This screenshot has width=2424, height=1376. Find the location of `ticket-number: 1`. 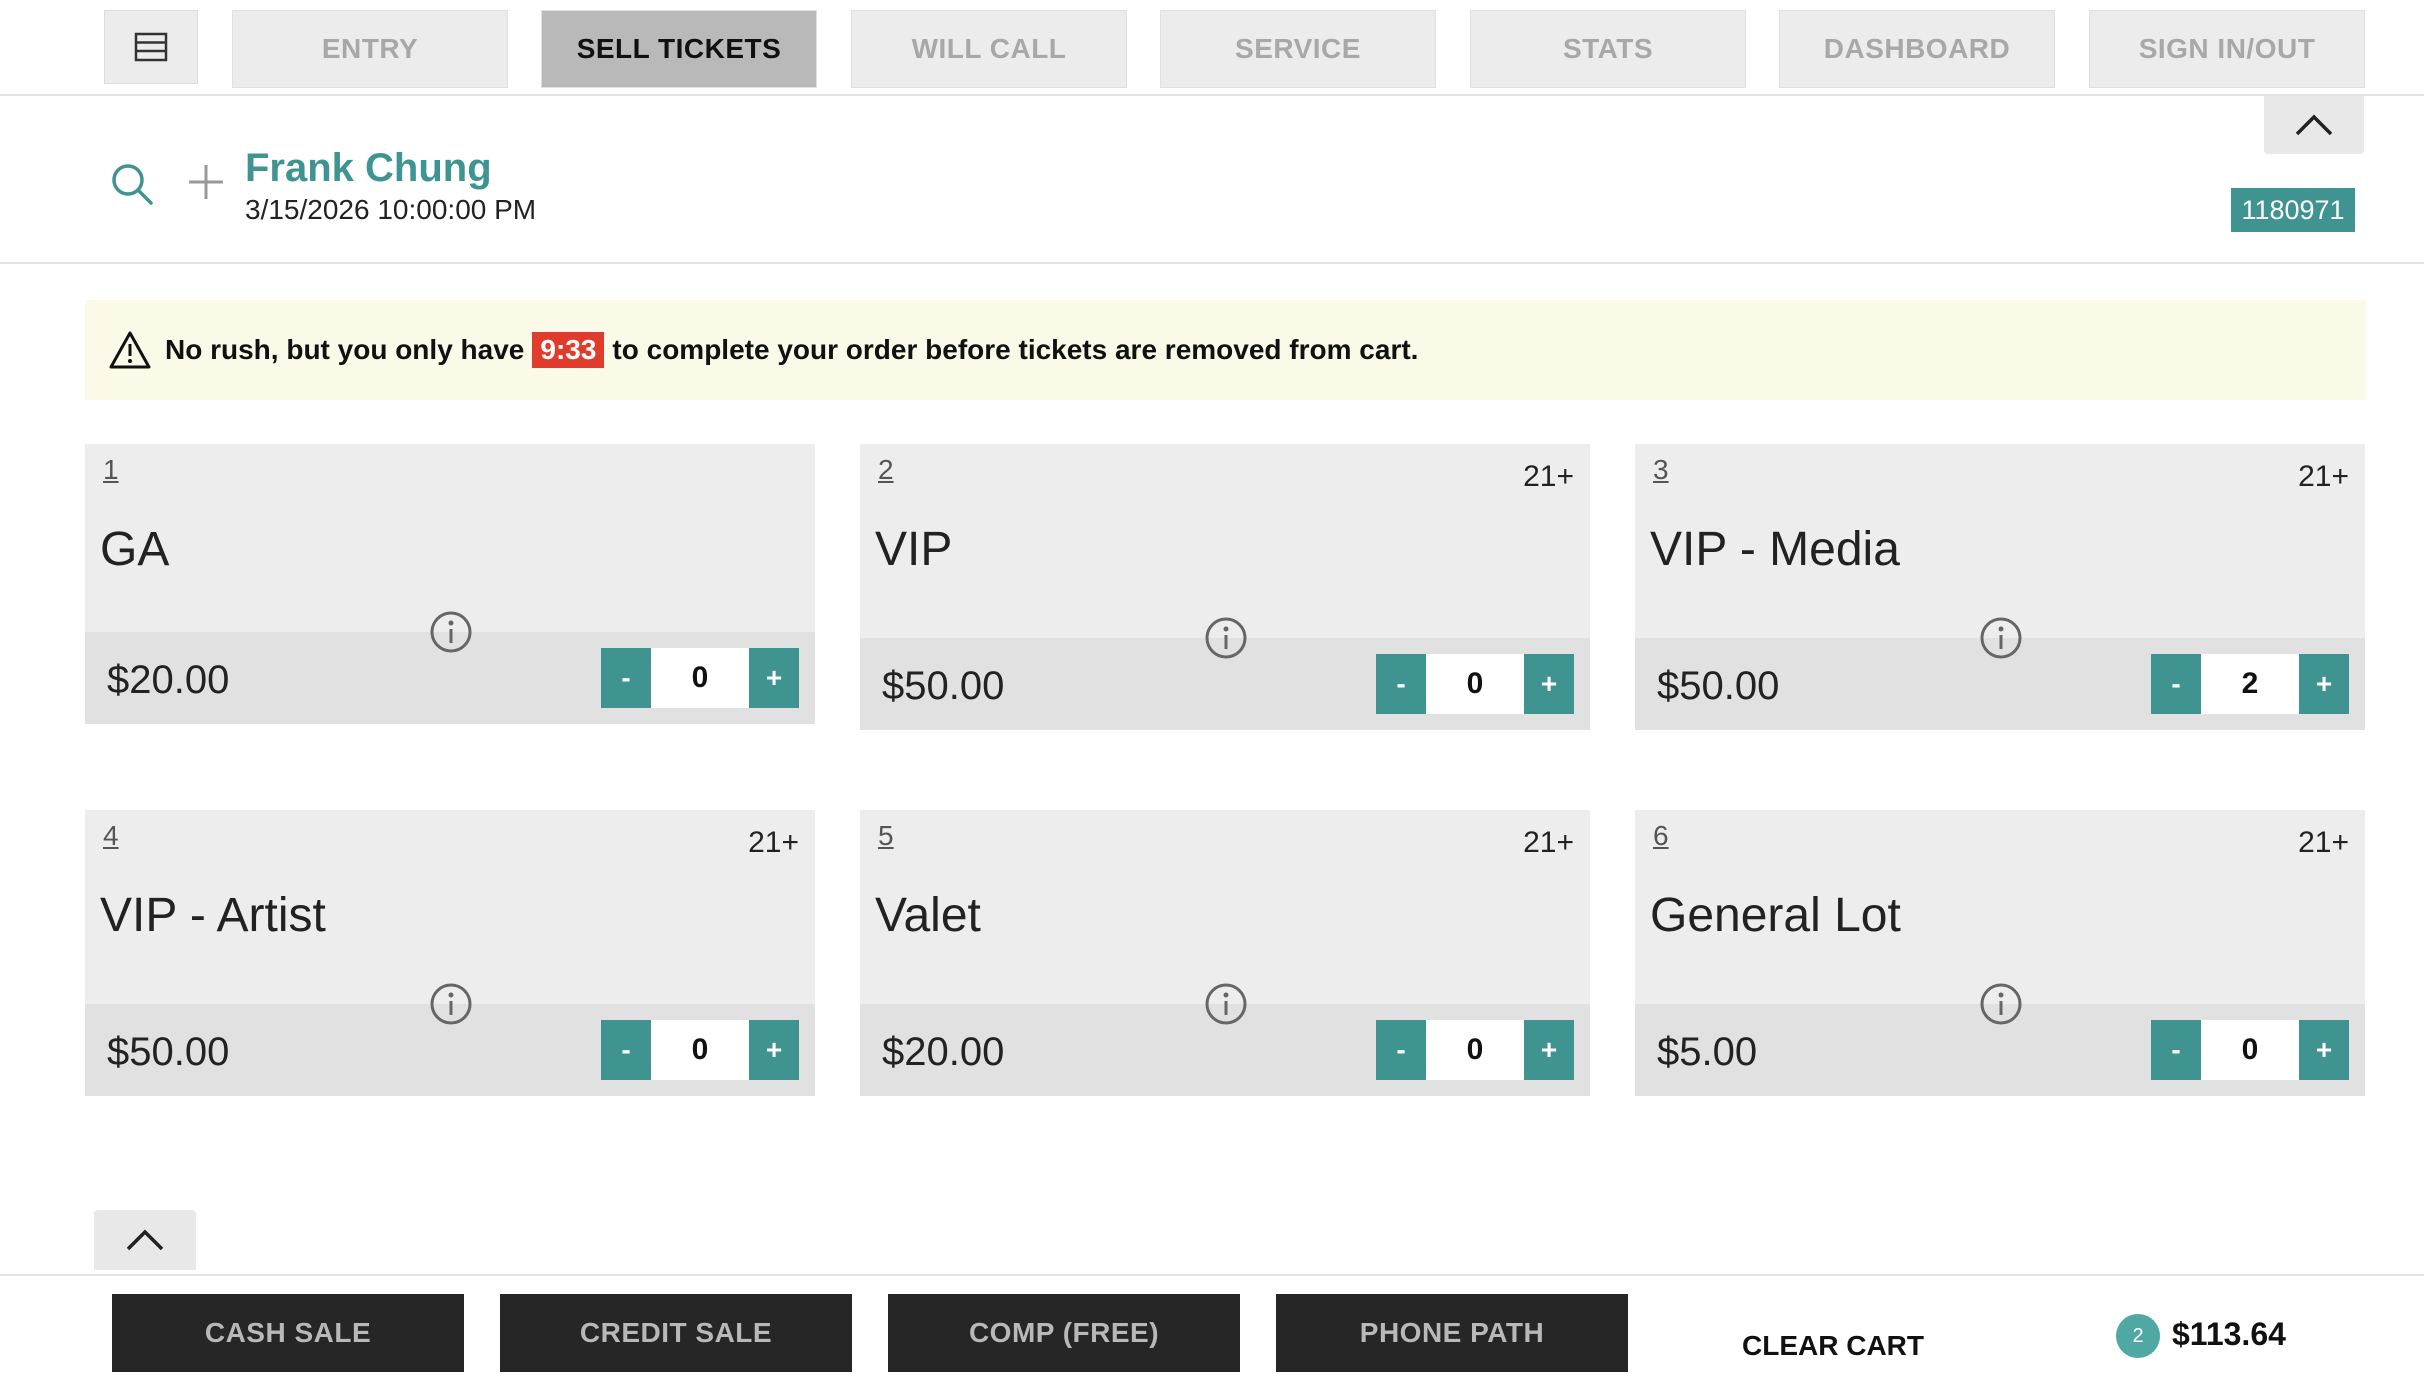

ticket-number: 1 is located at coordinates (111, 469).